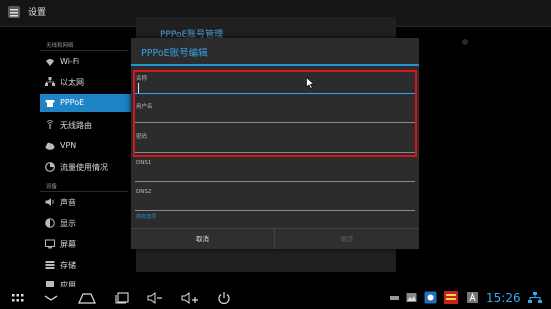 The image size is (551, 309). What do you see at coordinates (50, 103) in the screenshot?
I see `phone-icon` at bounding box center [50, 103].